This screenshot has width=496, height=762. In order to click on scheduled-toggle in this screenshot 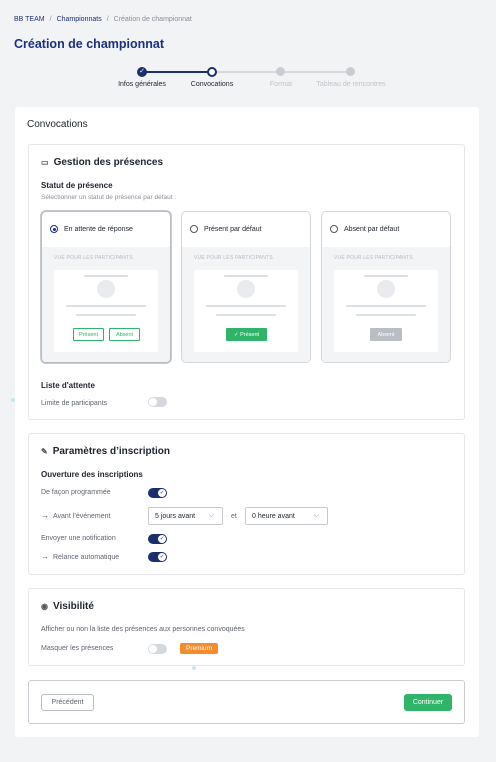, I will do `click(157, 493)`.